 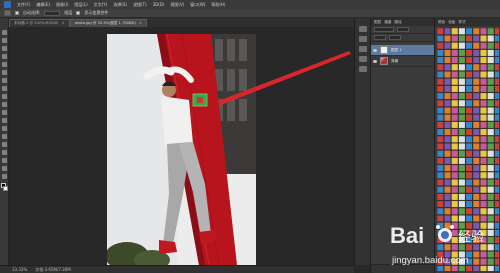 What do you see at coordinates (159, 4) in the screenshot?
I see `menu-3d: 3D(D)` at bounding box center [159, 4].